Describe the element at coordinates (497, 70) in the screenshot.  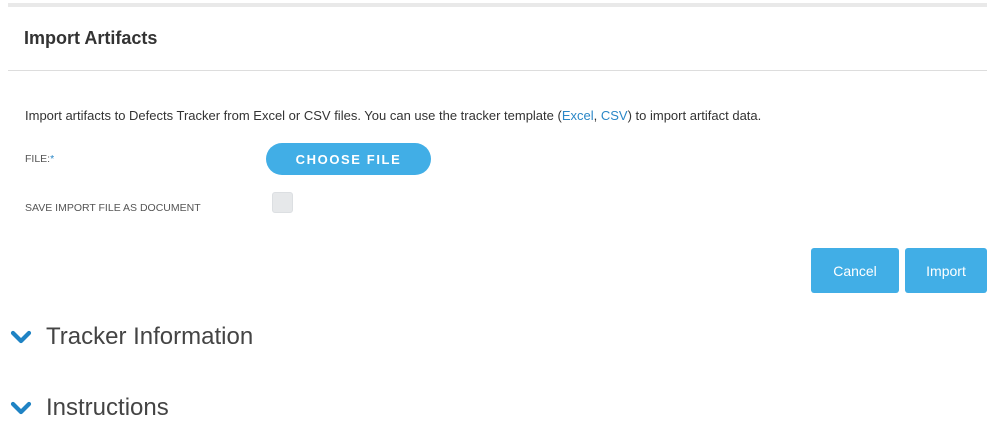
I see `dialog-divider` at that location.